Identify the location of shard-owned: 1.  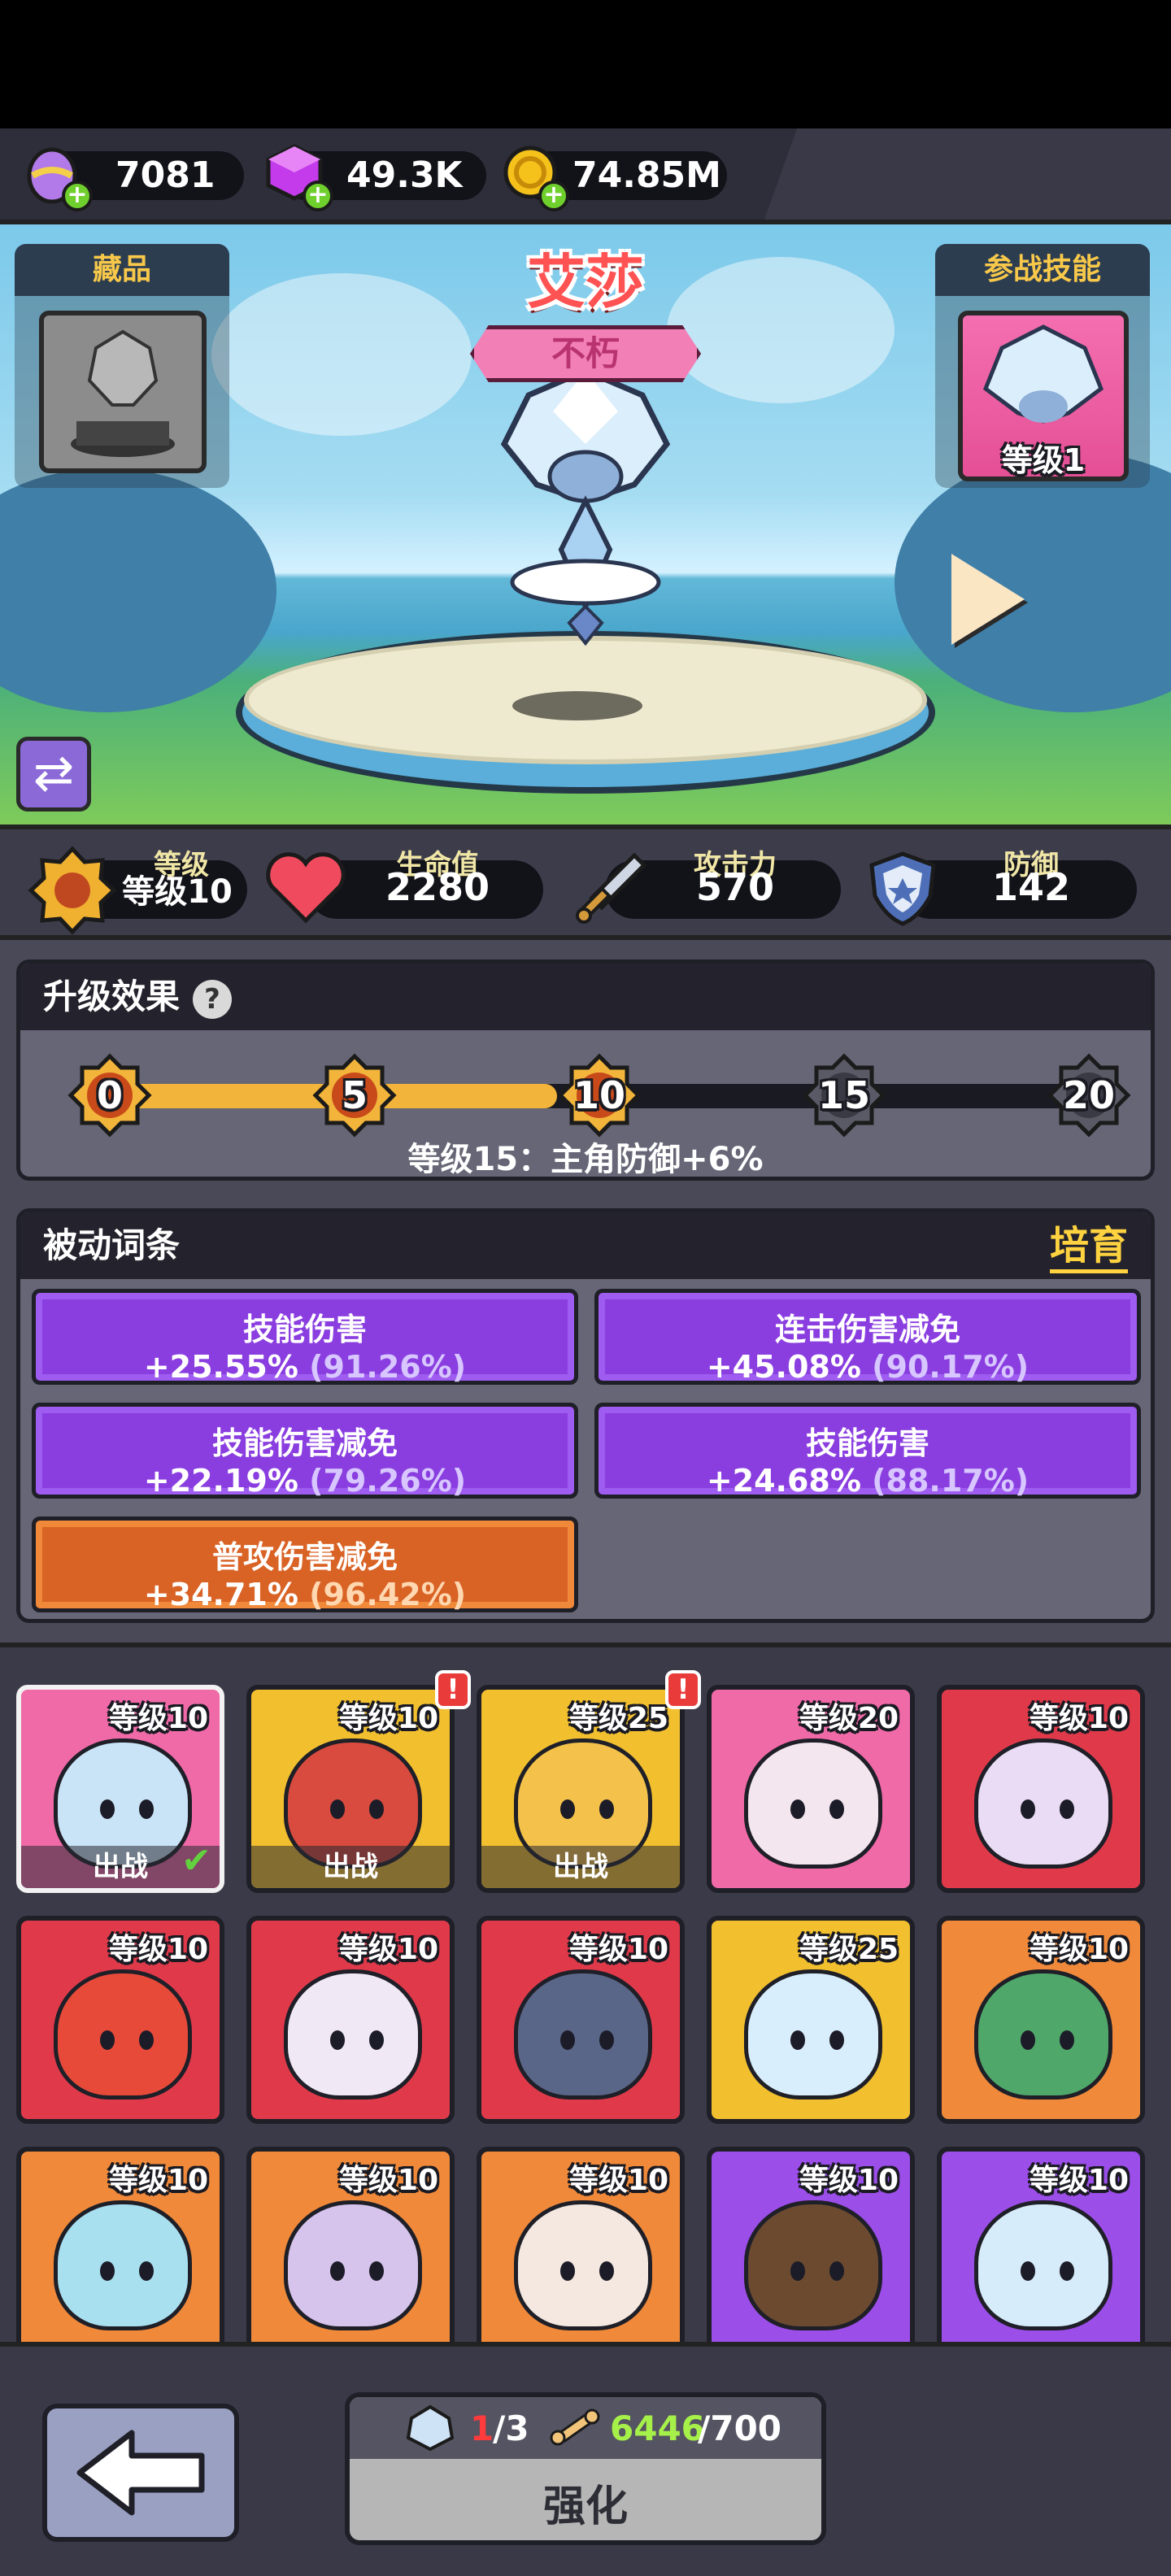
(482, 2428).